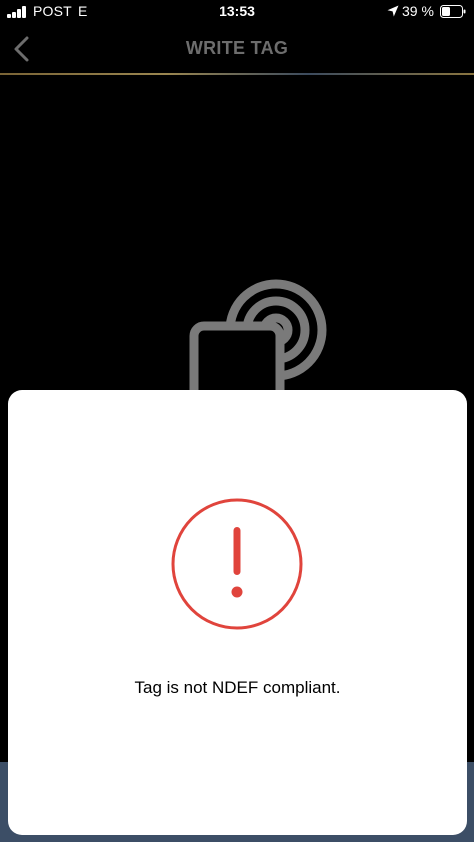 The height and width of the screenshot is (842, 474). I want to click on nav-divider, so click(237, 74).